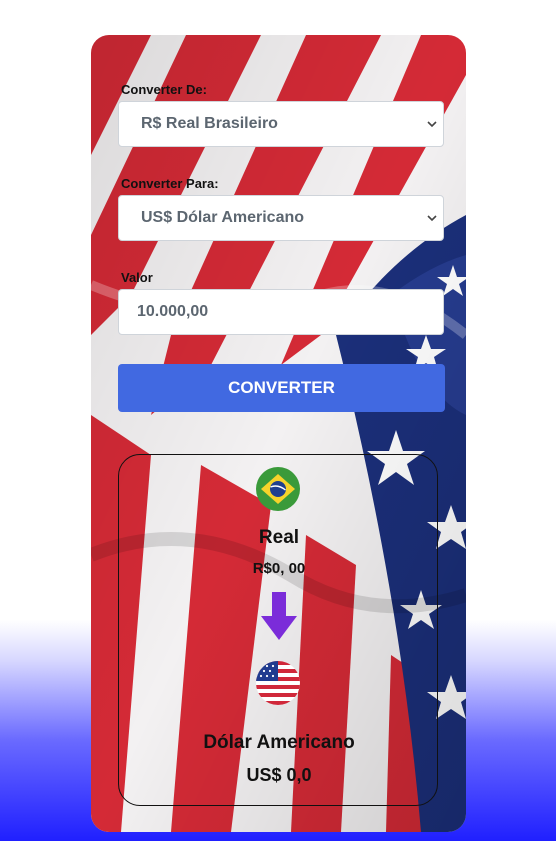 The image size is (556, 841). I want to click on to-currency-value: US$ Dólar Americano, so click(223, 217).